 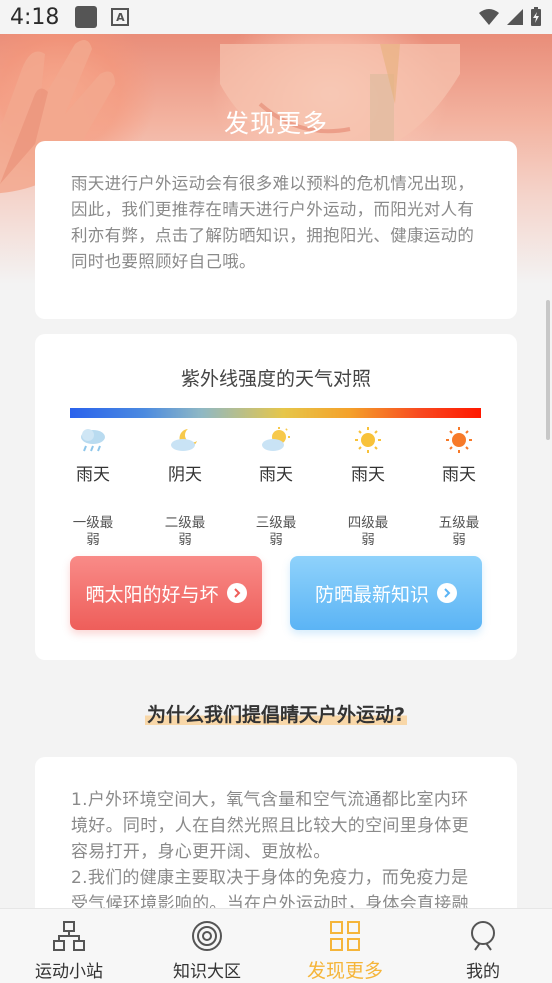 I want to click on nav-label: 我的, so click(x=483, y=972).